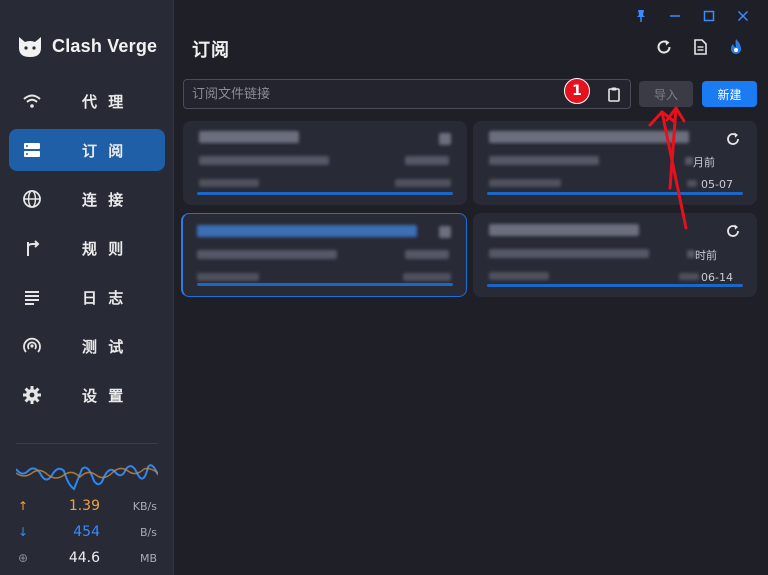 This screenshot has height=575, width=768. I want to click on memory-usage: ⊕ 44.6 MB, so click(87, 559).